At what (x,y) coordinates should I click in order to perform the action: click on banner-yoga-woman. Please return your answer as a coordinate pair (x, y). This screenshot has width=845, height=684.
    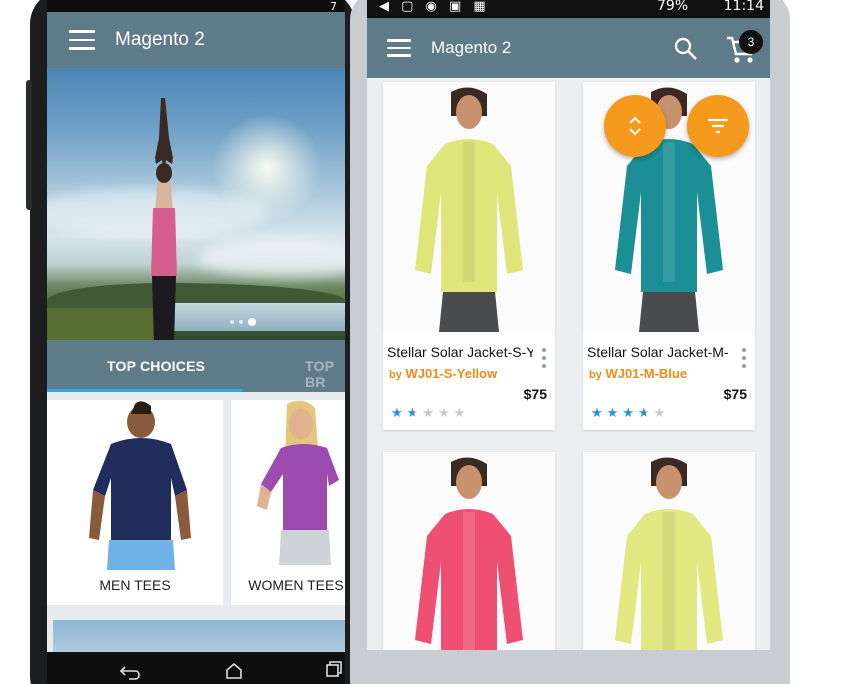
    Looking at the image, I should click on (164, 219).